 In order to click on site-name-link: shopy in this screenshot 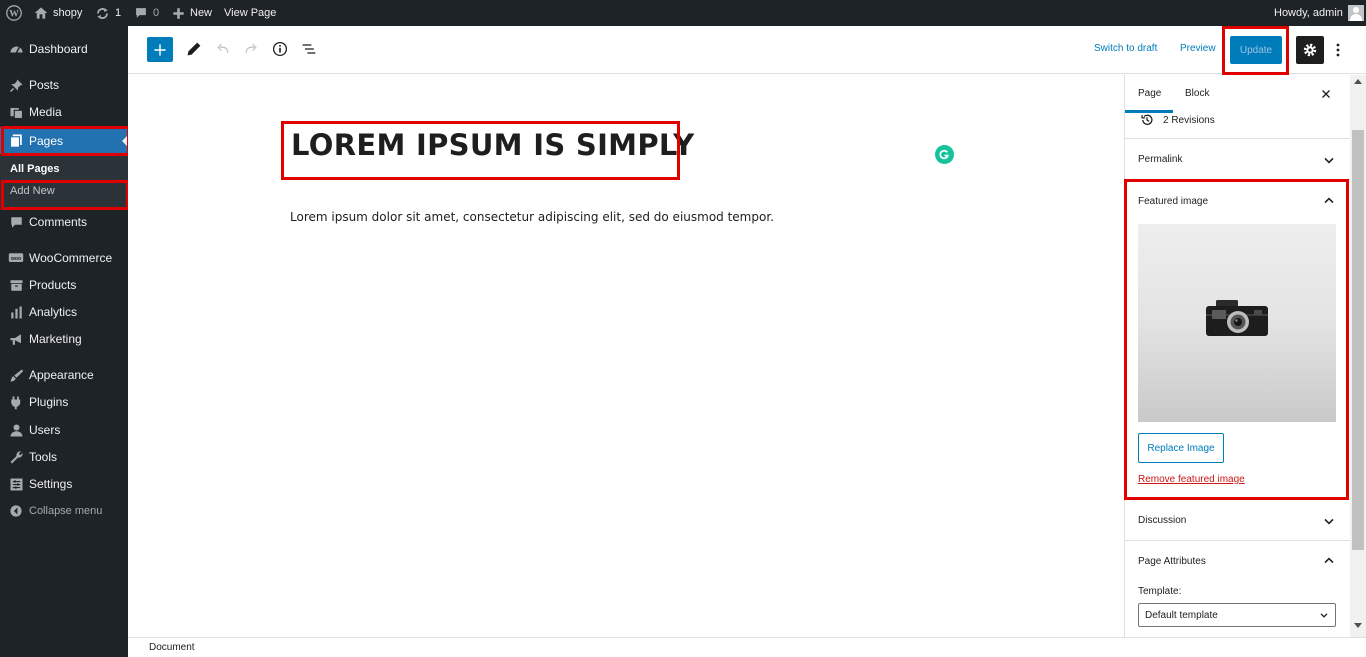, I will do `click(58, 13)`.